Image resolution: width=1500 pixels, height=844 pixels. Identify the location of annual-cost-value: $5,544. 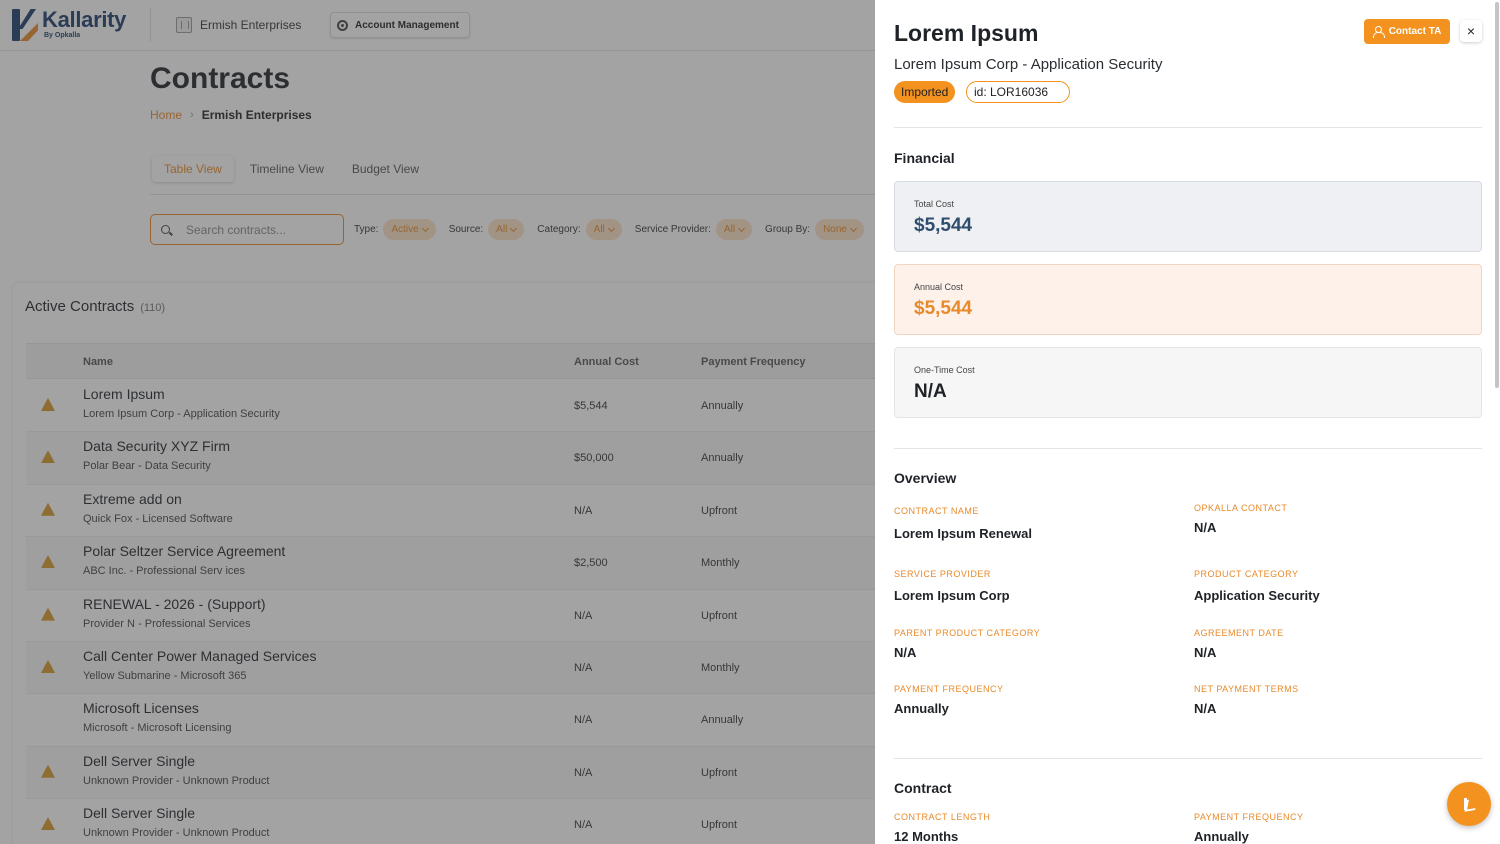
(943, 308).